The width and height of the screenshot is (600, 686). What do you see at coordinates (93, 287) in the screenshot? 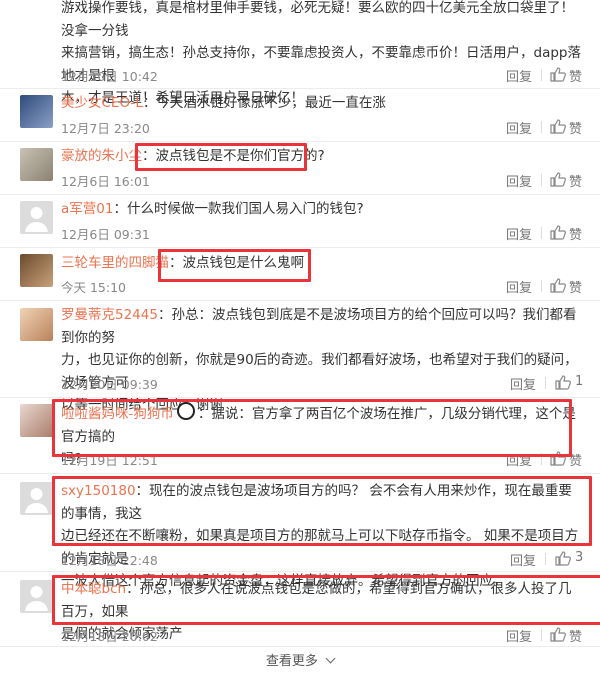
I see `comment-time: 今天 15:10` at bounding box center [93, 287].